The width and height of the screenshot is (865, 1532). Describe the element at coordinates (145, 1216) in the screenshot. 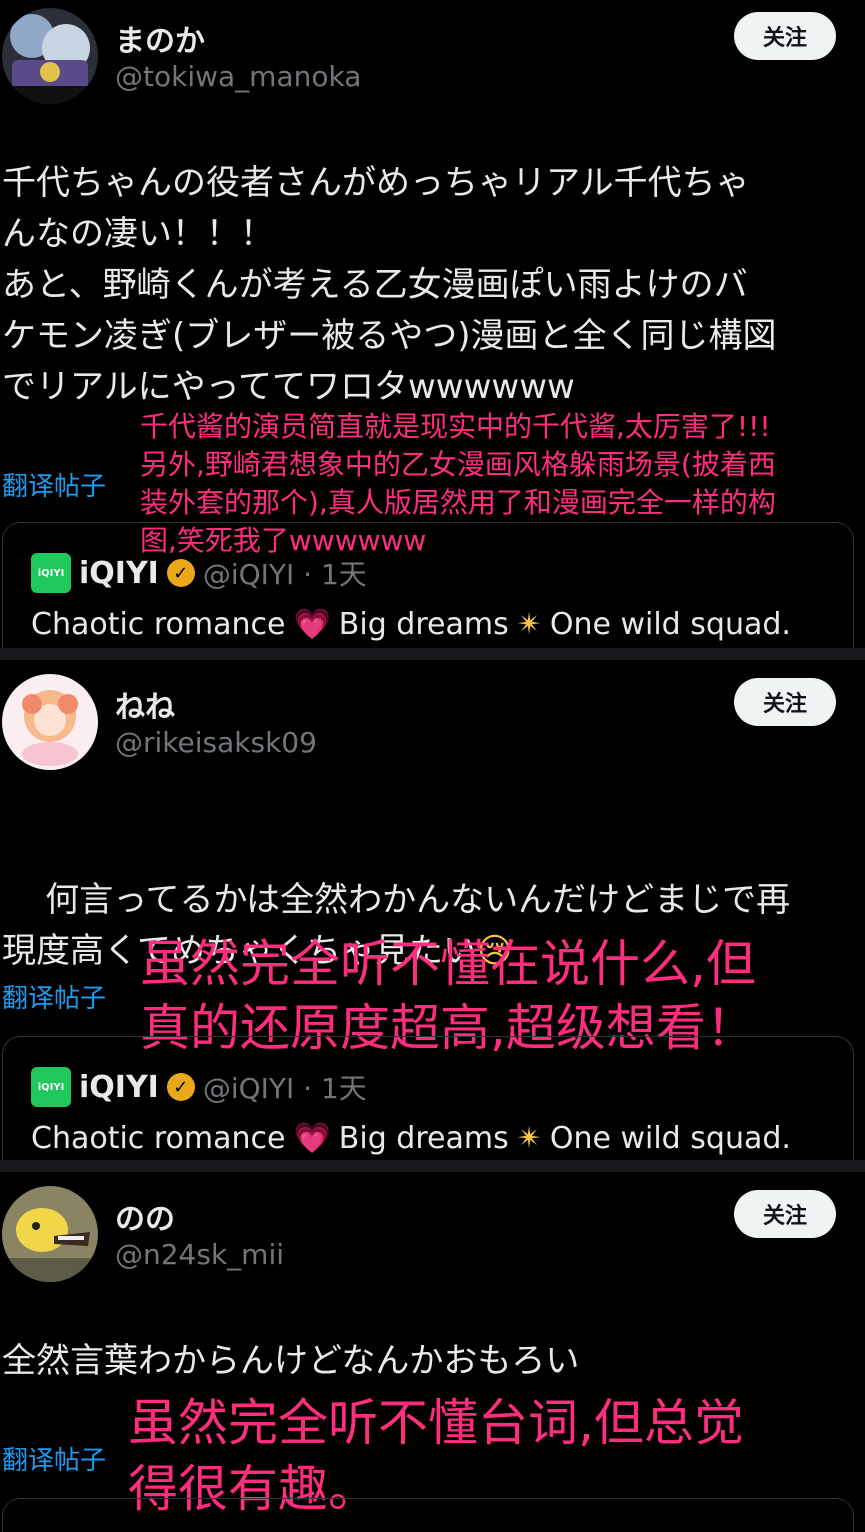

I see `display-name: のの` at that location.